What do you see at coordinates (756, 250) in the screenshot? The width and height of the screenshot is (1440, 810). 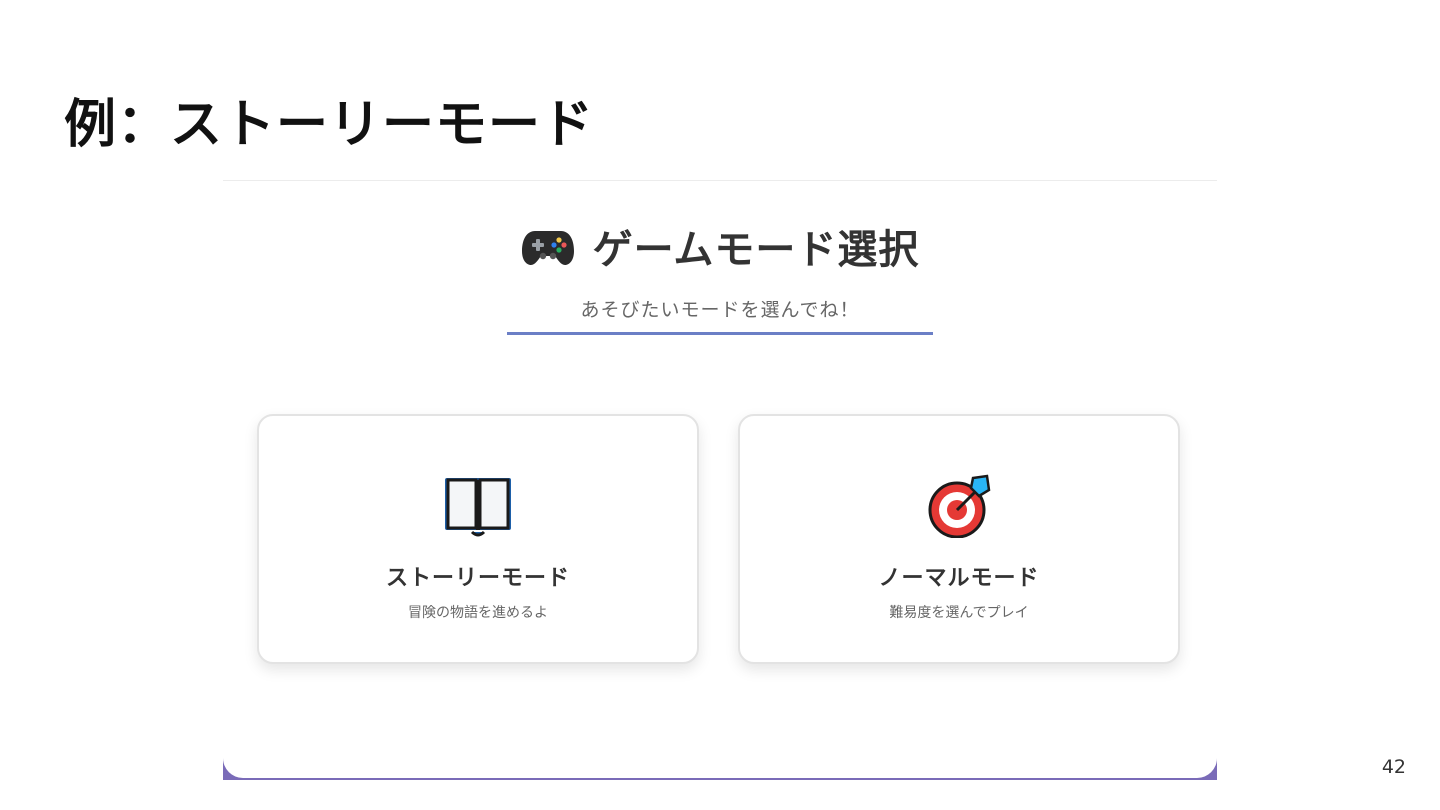 I see `mode-select-title: ゲームモード選択` at bounding box center [756, 250].